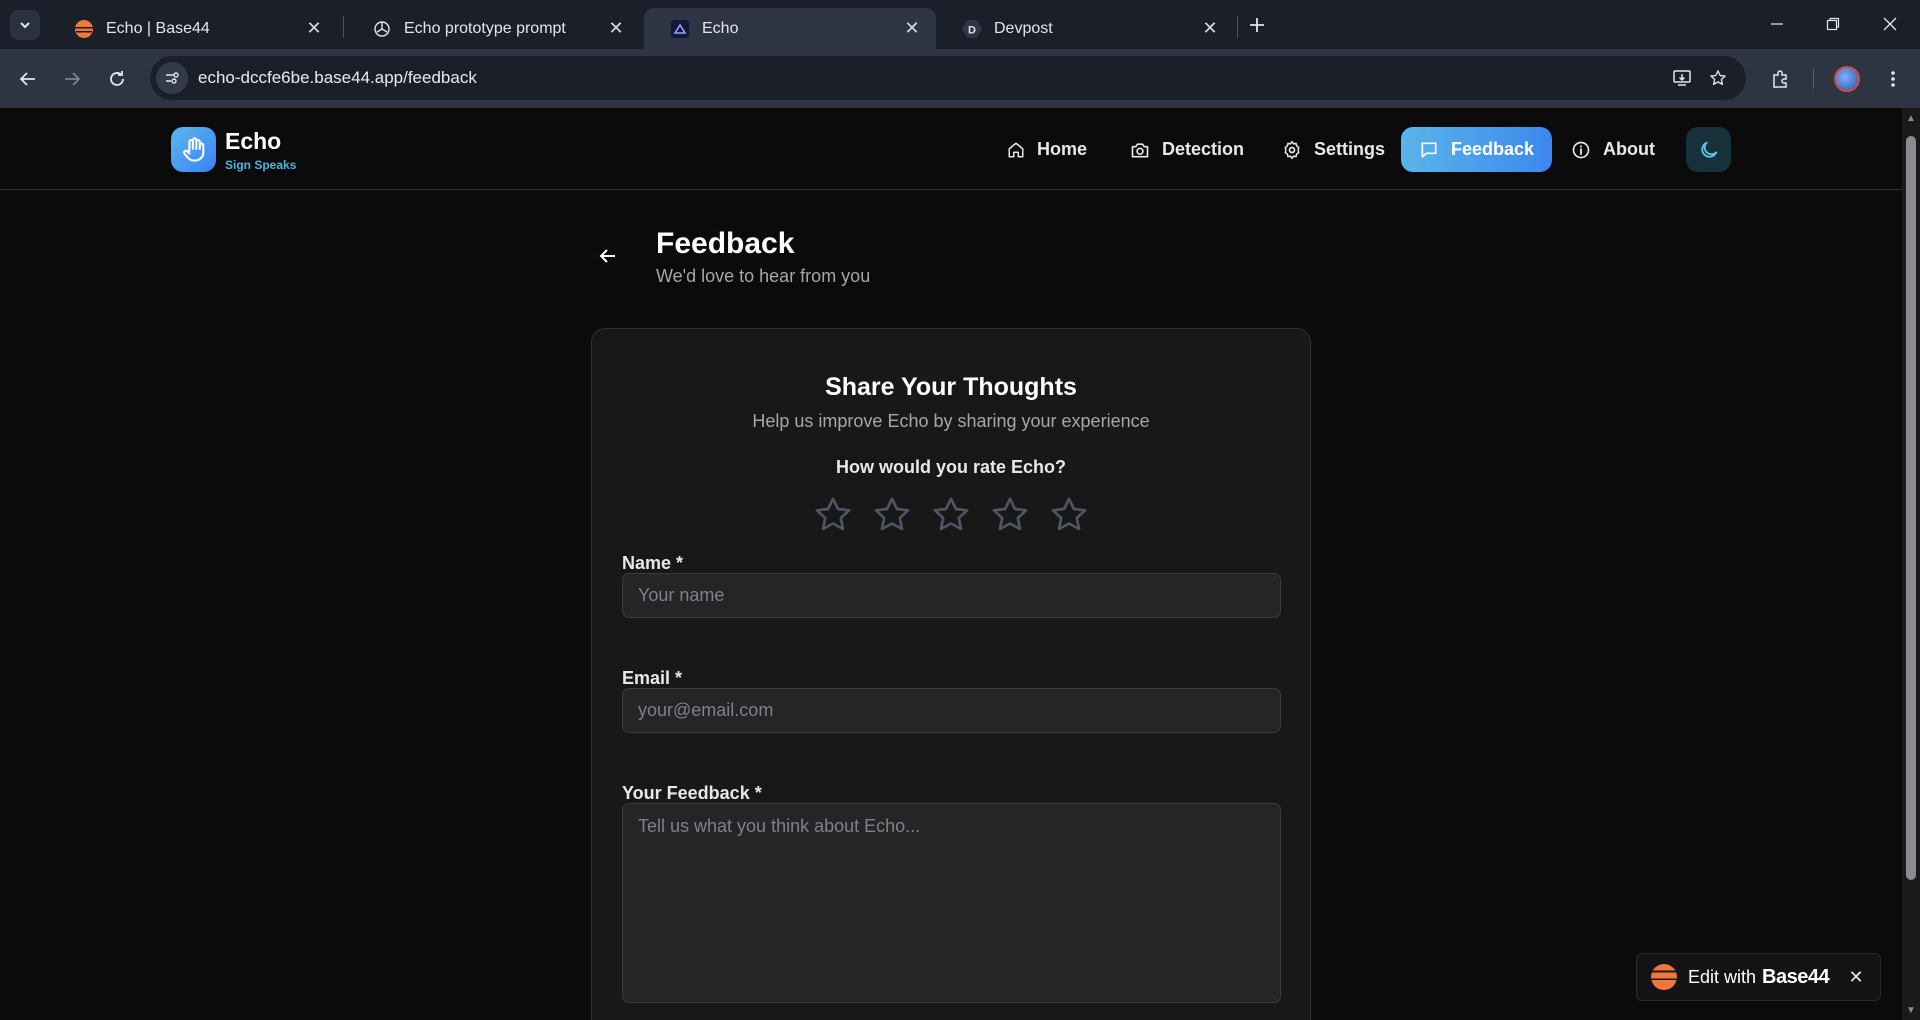  I want to click on tab-title: Echo, so click(720, 28).